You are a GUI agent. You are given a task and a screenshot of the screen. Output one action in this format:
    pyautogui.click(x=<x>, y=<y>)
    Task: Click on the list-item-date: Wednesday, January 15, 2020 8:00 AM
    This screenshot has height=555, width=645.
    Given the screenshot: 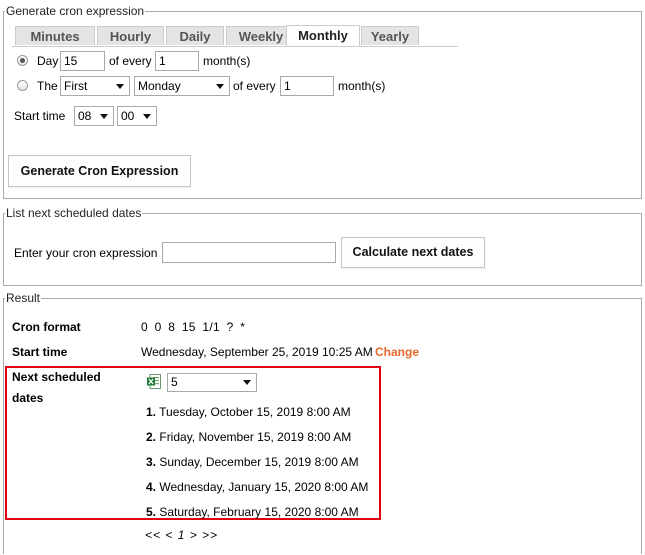 What is the action you would take?
    pyautogui.click(x=264, y=487)
    